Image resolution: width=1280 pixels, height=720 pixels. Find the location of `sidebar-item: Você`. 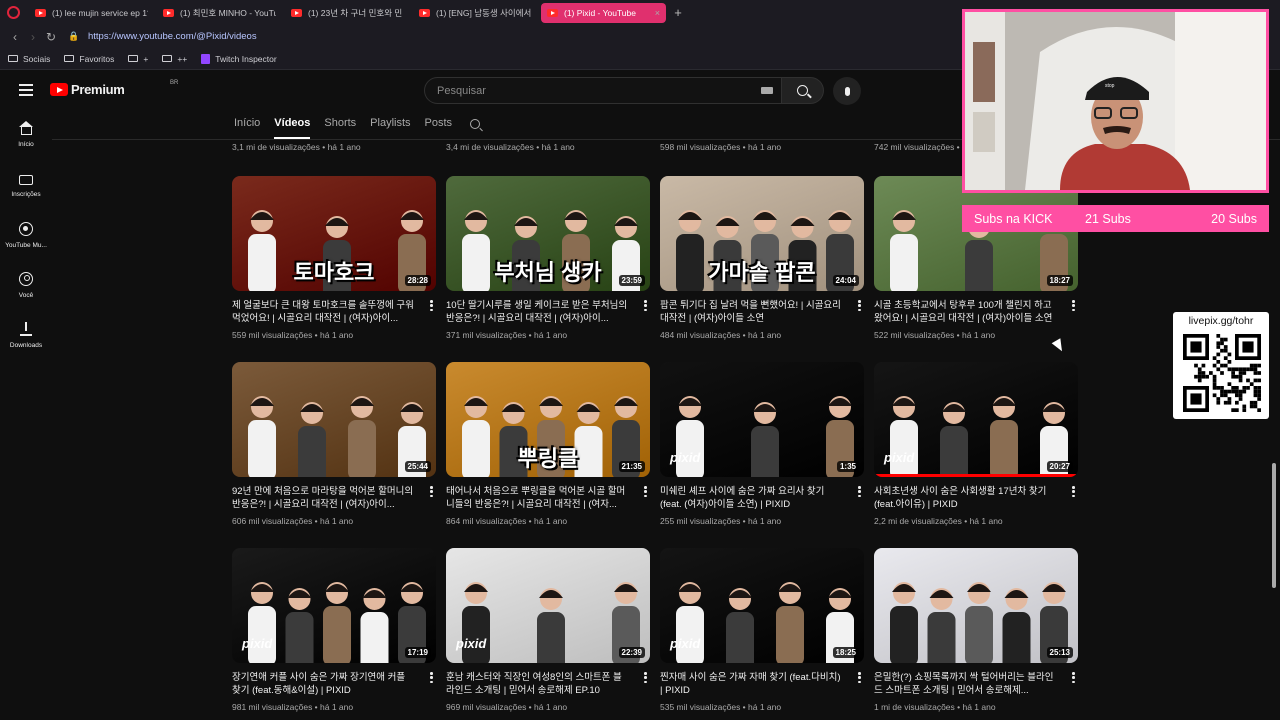

sidebar-item: Você is located at coordinates (26, 286).